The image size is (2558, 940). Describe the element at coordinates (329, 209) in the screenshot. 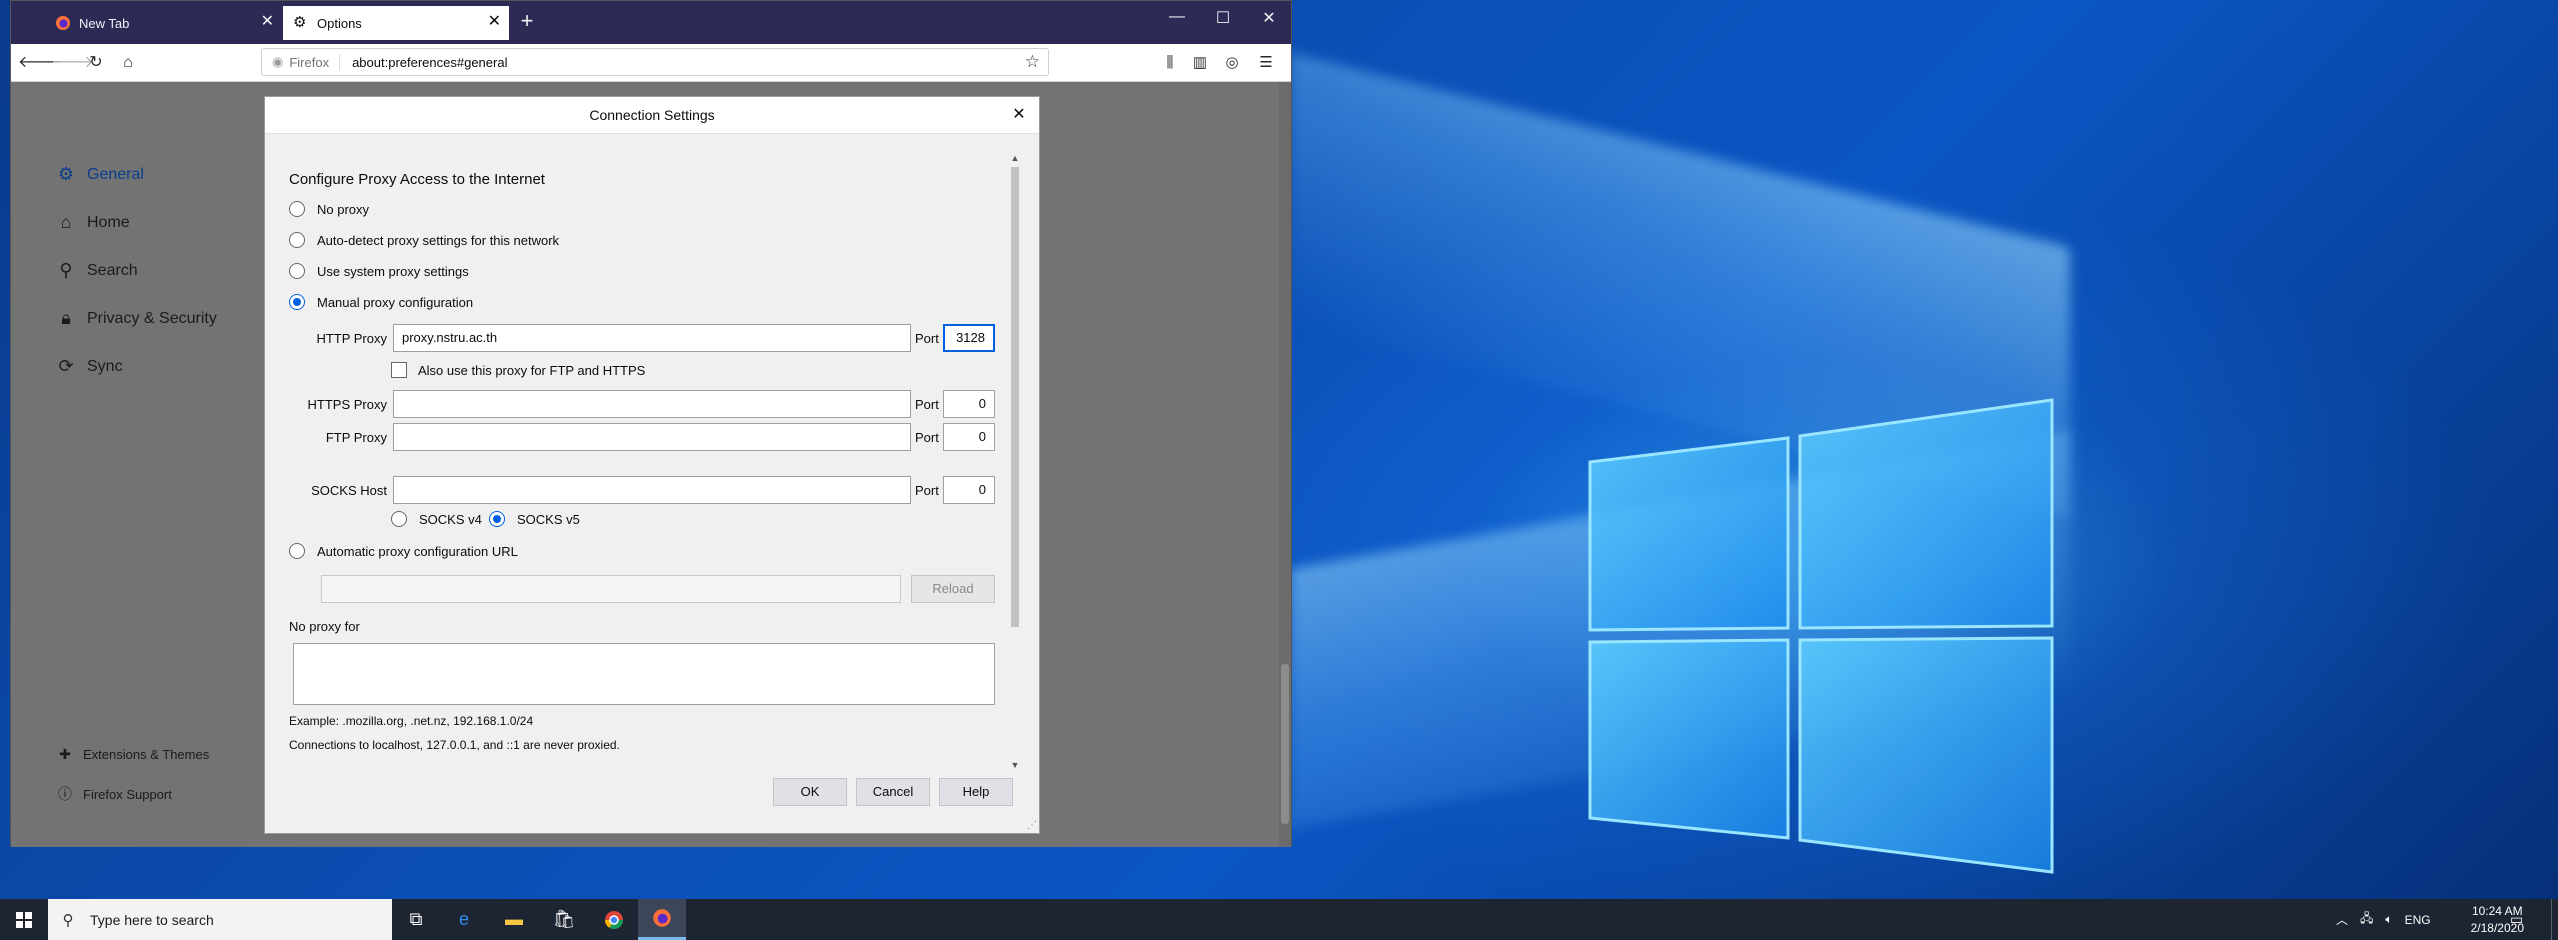

I see `no-proxy-option: No proxy` at that location.